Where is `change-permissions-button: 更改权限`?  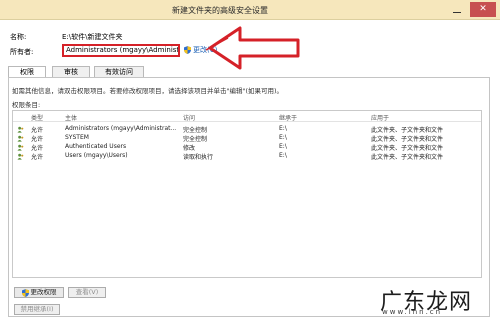 change-permissions-button: 更改权限 is located at coordinates (39, 292).